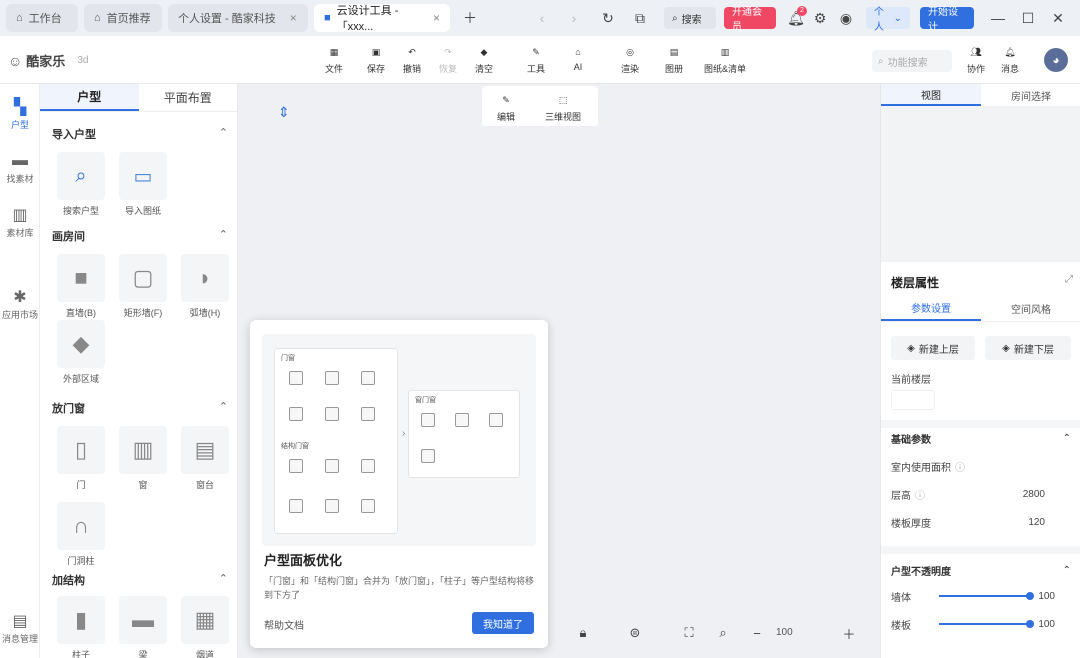 The width and height of the screenshot is (1080, 658). I want to click on zoom-area-icon: ⌕, so click(723, 633).